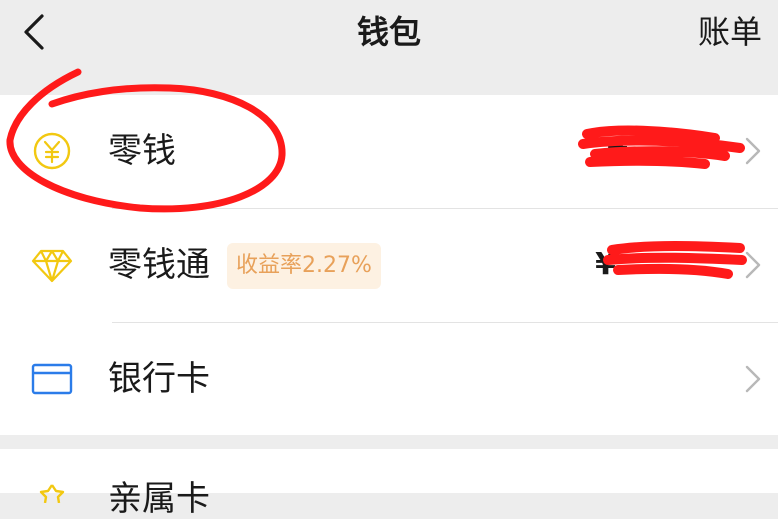  Describe the element at coordinates (52, 151) in the screenshot. I see `yuan-coin-icon` at that location.